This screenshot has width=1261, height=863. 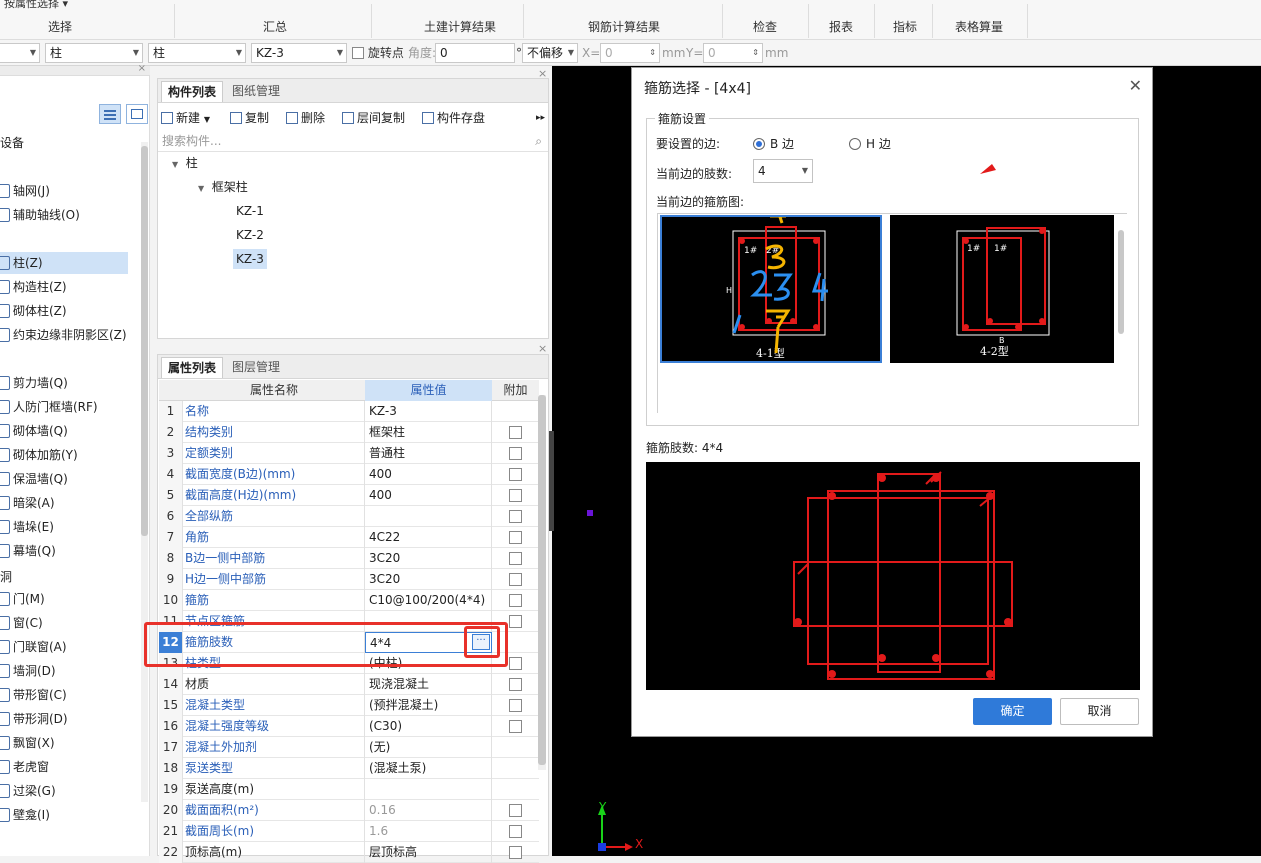 What do you see at coordinates (64, 551) in the screenshot?
I see `sidebar-item-curtain-wall: 幕墙(Q)` at bounding box center [64, 551].